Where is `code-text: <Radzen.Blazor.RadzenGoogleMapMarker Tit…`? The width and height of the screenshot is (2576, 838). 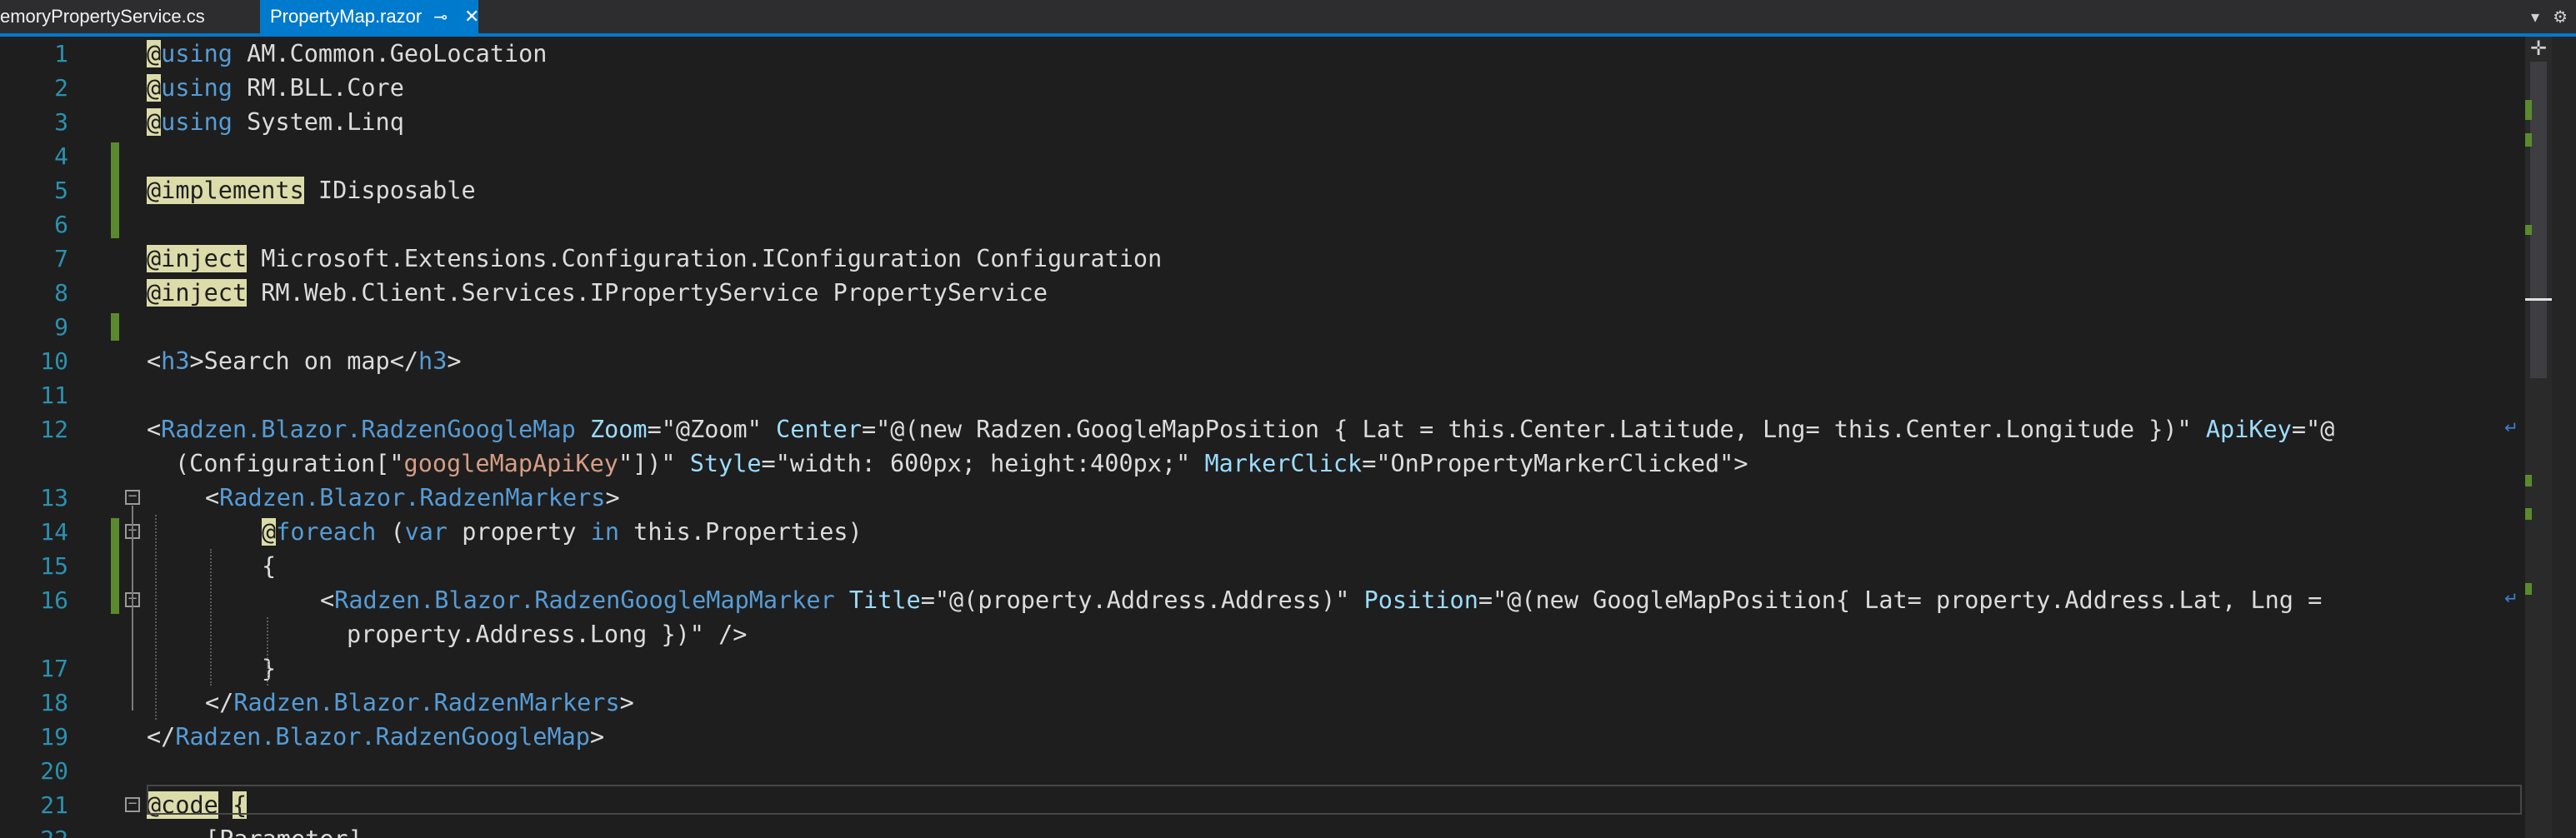 code-text: <Radzen.Blazor.RadzenGoogleMapMarker Tit… is located at coordinates (1321, 600).